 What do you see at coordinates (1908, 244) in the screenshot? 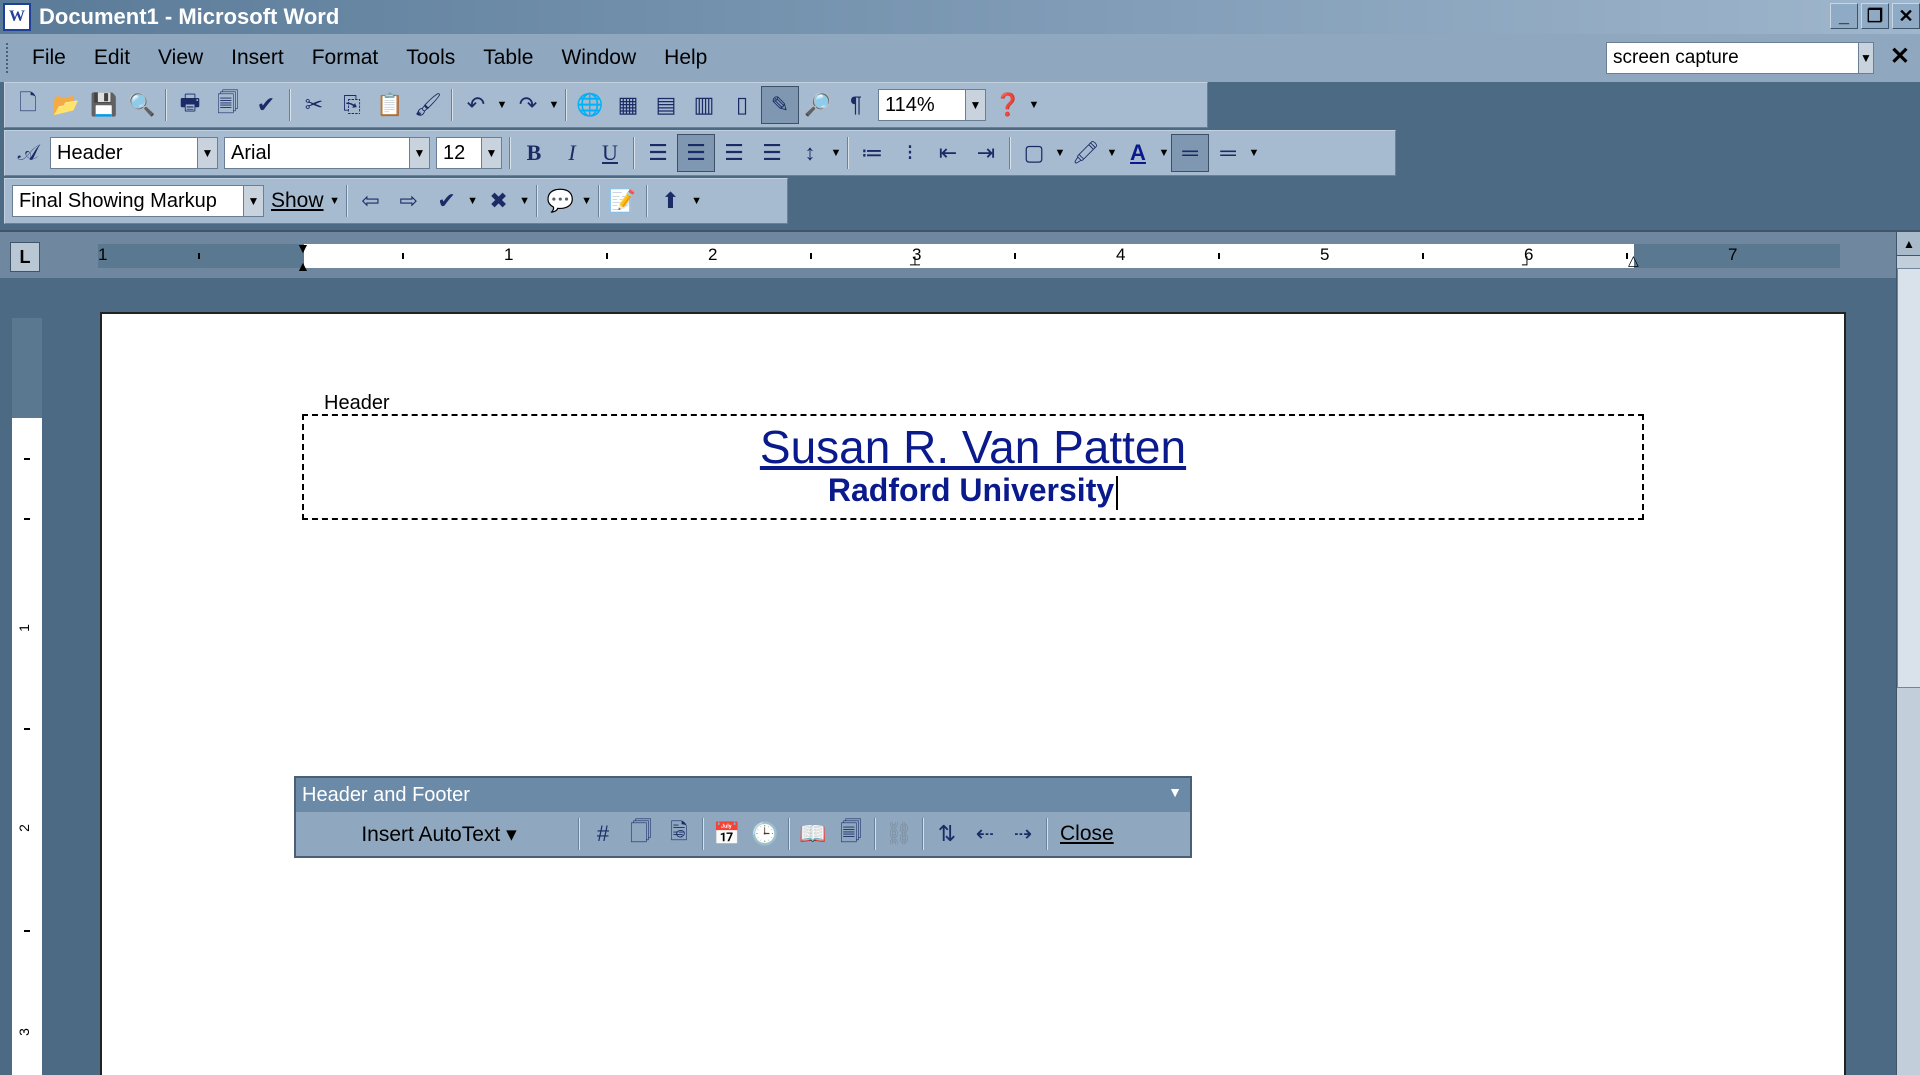
I see `scroll-up-icon: ▲` at bounding box center [1908, 244].